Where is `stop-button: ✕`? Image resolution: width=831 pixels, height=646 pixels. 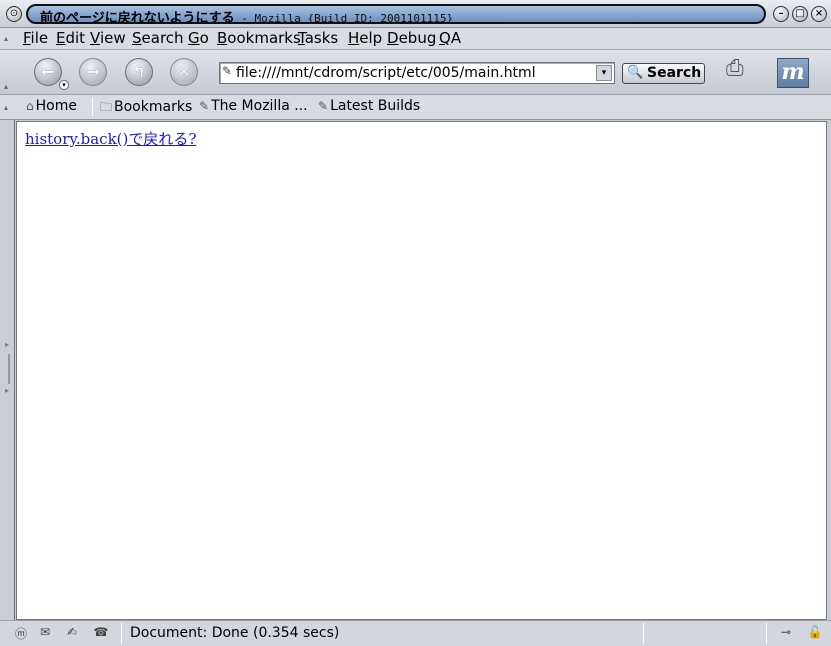
stop-button: ✕ is located at coordinates (184, 72).